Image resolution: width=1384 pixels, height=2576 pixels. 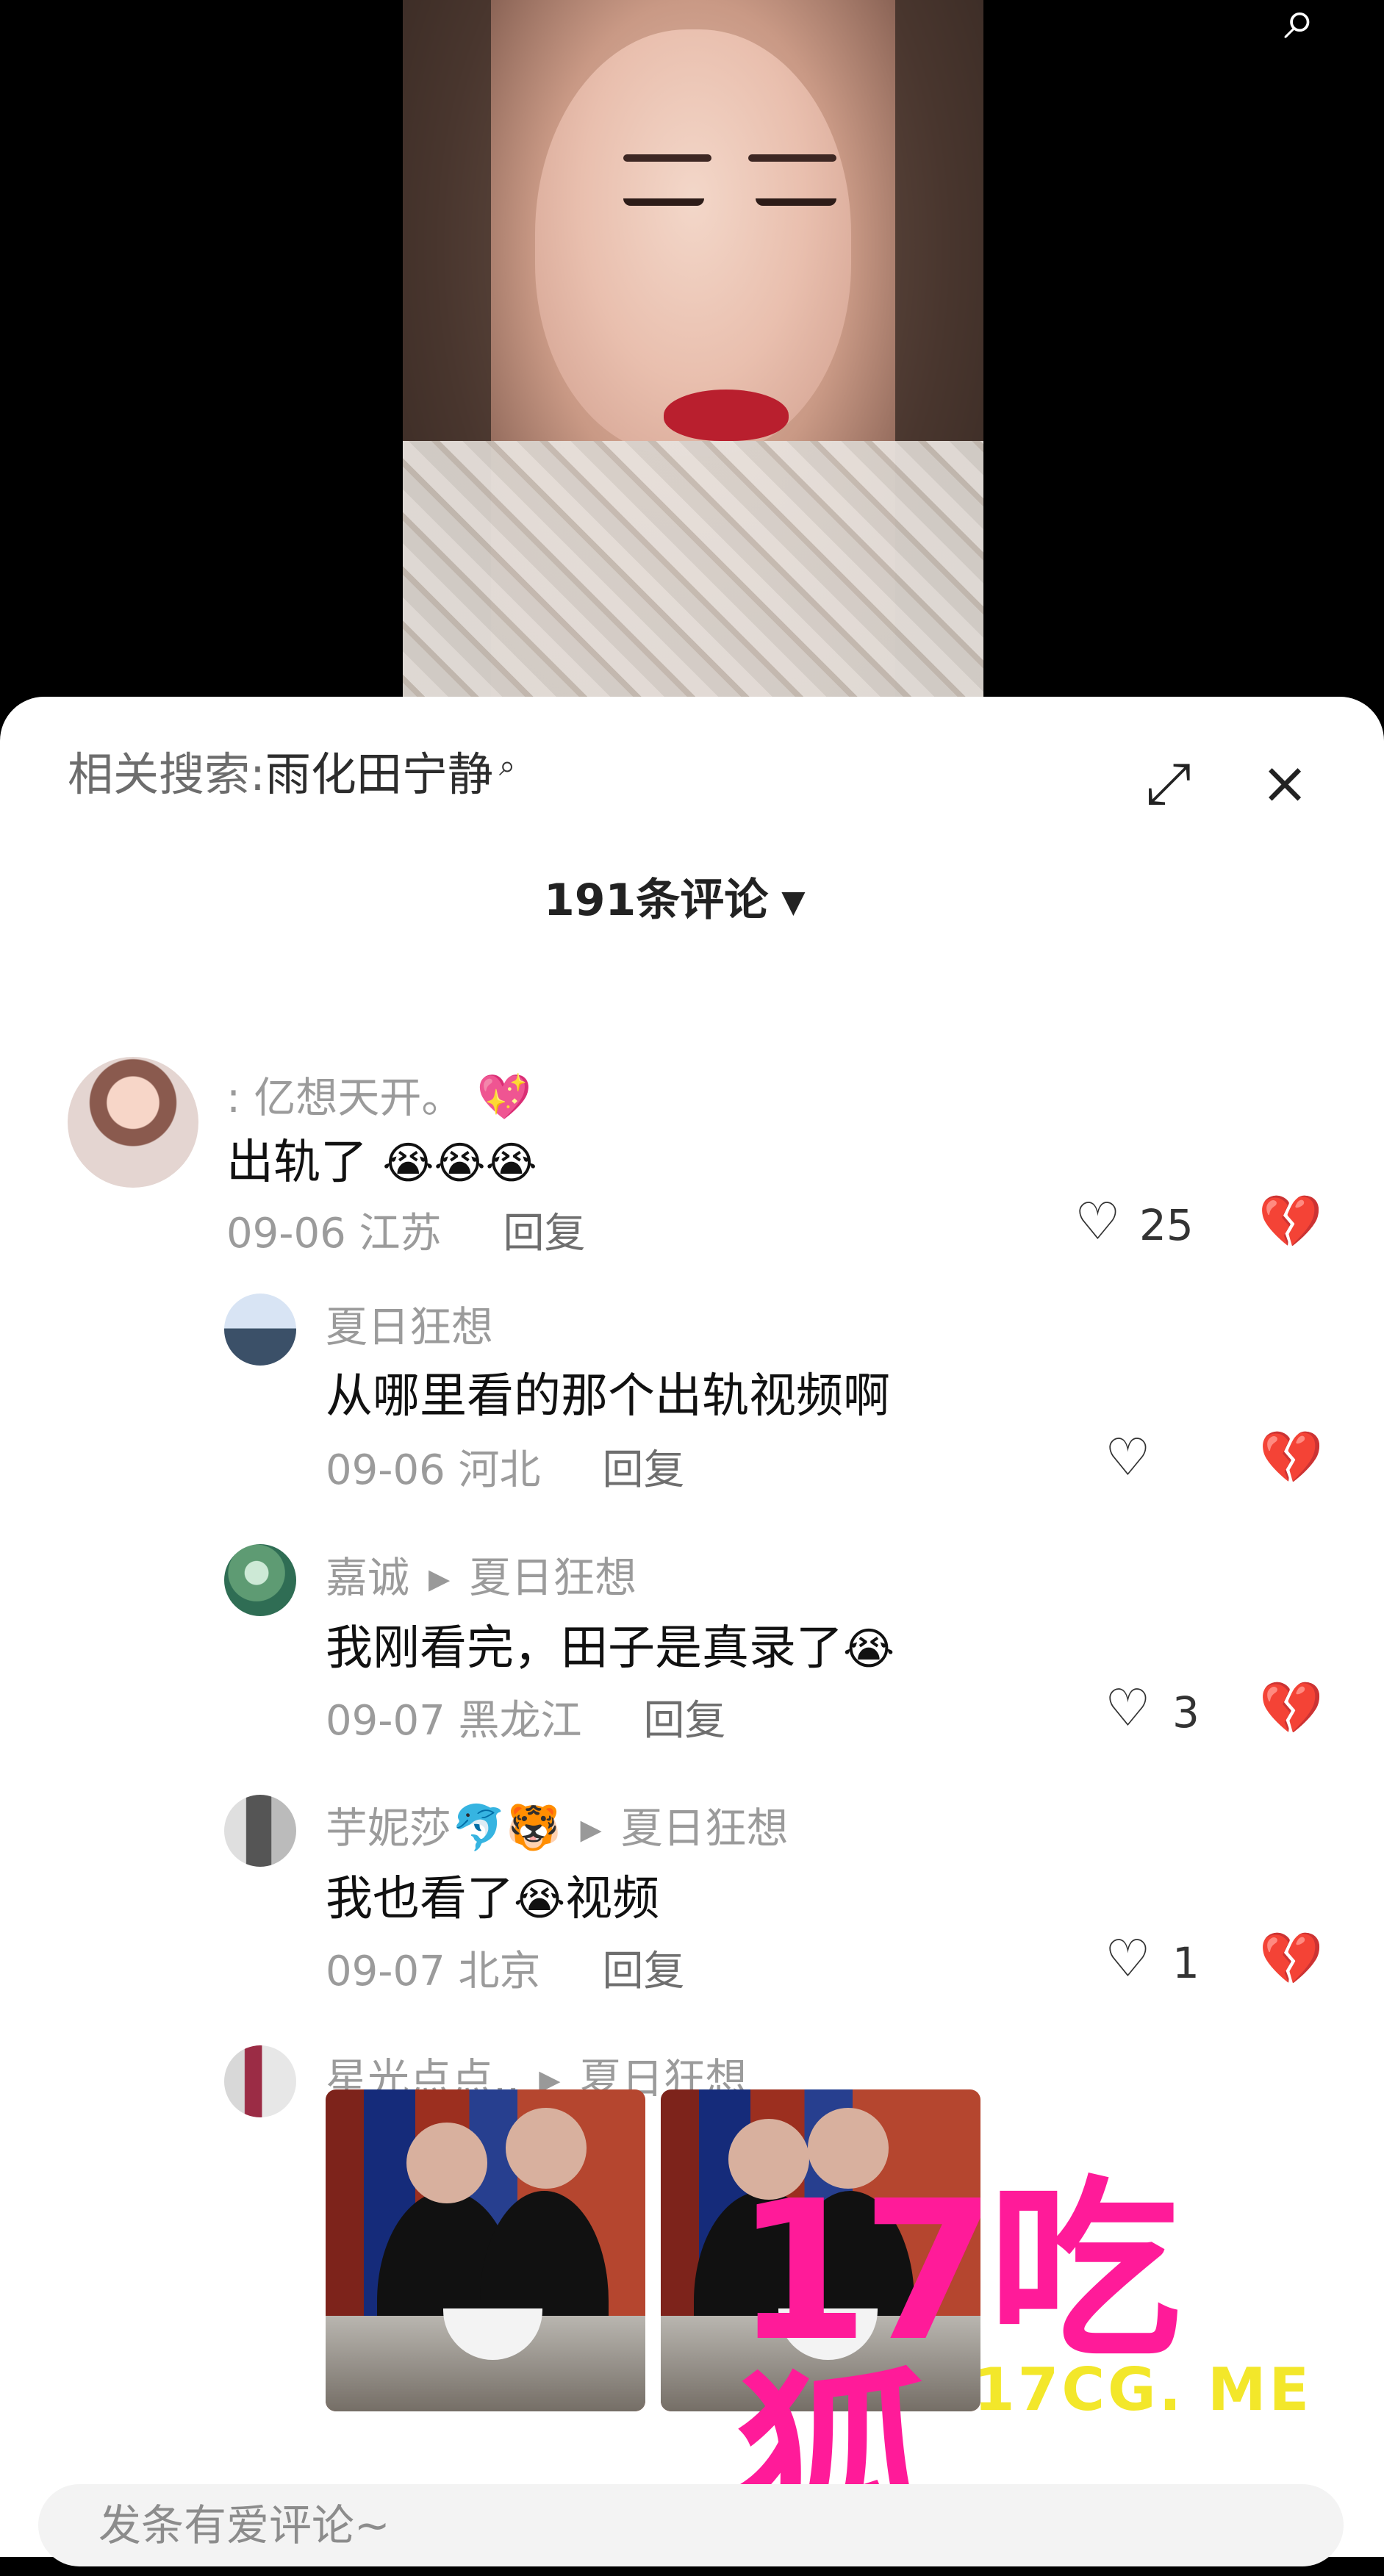 I want to click on like-count: 25, so click(x=1167, y=1225).